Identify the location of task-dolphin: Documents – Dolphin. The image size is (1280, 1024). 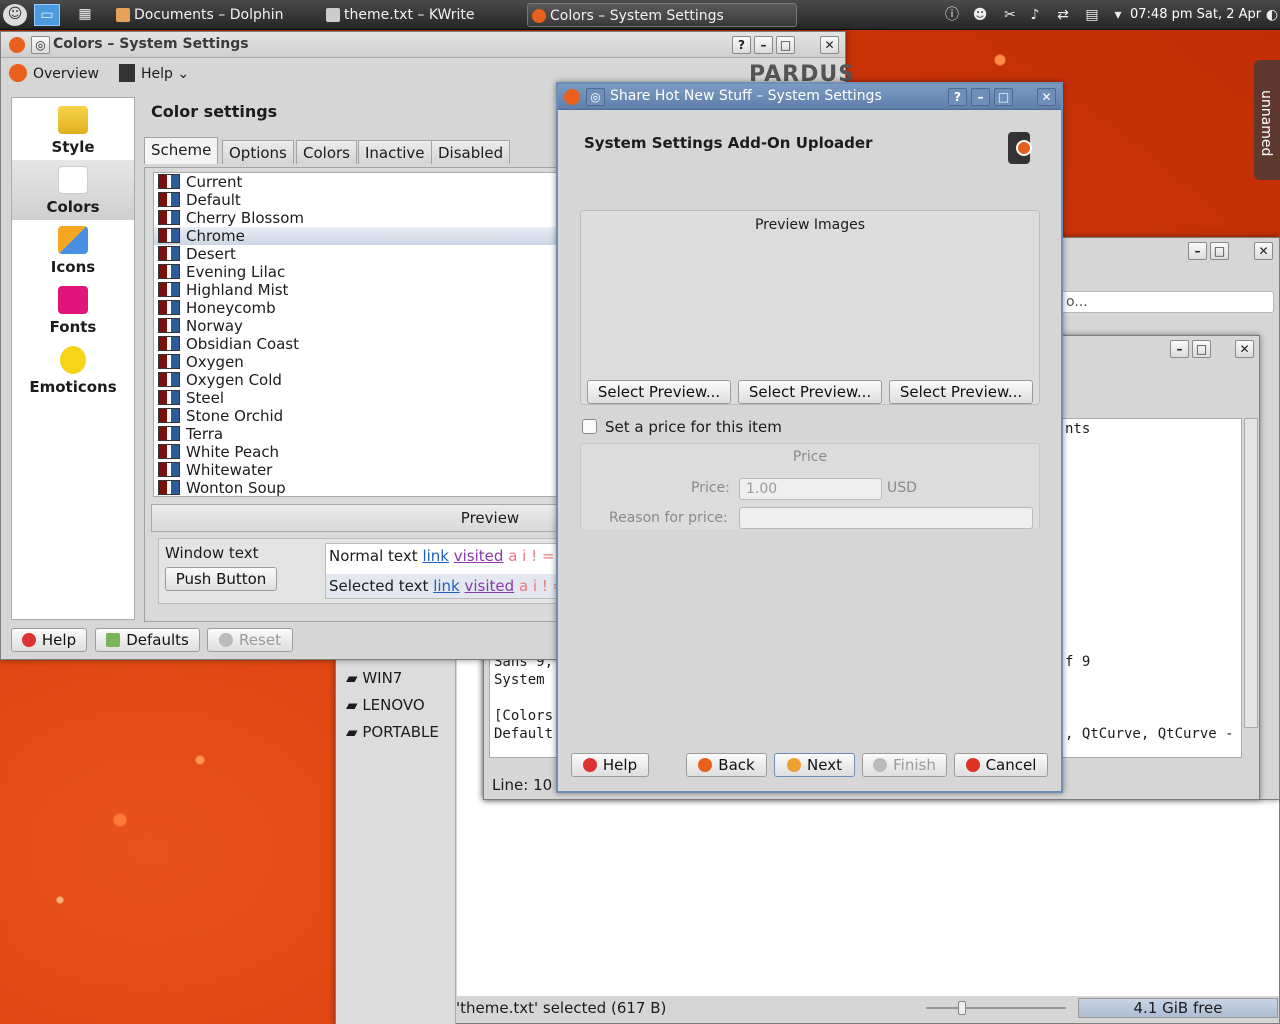
(214, 15).